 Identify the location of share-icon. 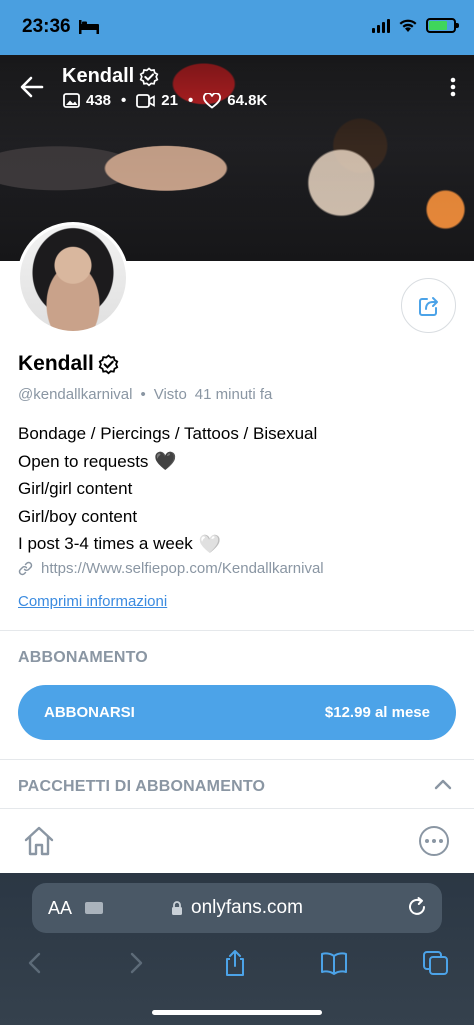
(428, 306).